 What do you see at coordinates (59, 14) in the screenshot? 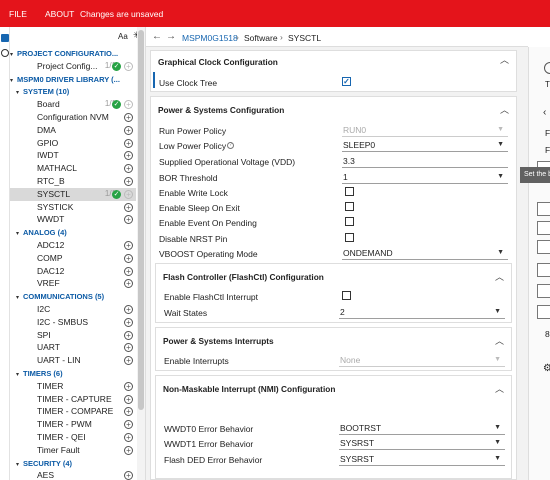
I see `about-menu: ABOUT` at bounding box center [59, 14].